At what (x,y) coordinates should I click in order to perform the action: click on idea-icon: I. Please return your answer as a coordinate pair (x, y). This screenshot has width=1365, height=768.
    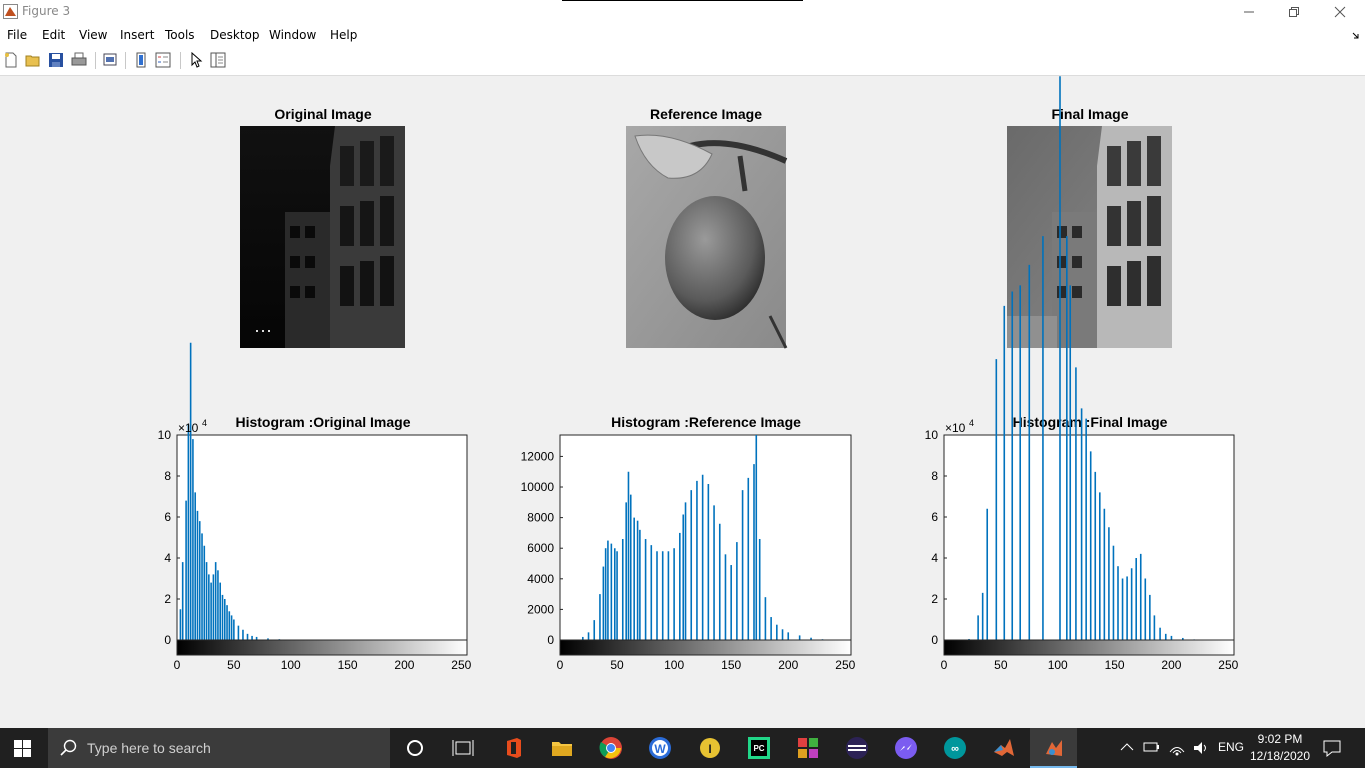
    Looking at the image, I should click on (710, 748).